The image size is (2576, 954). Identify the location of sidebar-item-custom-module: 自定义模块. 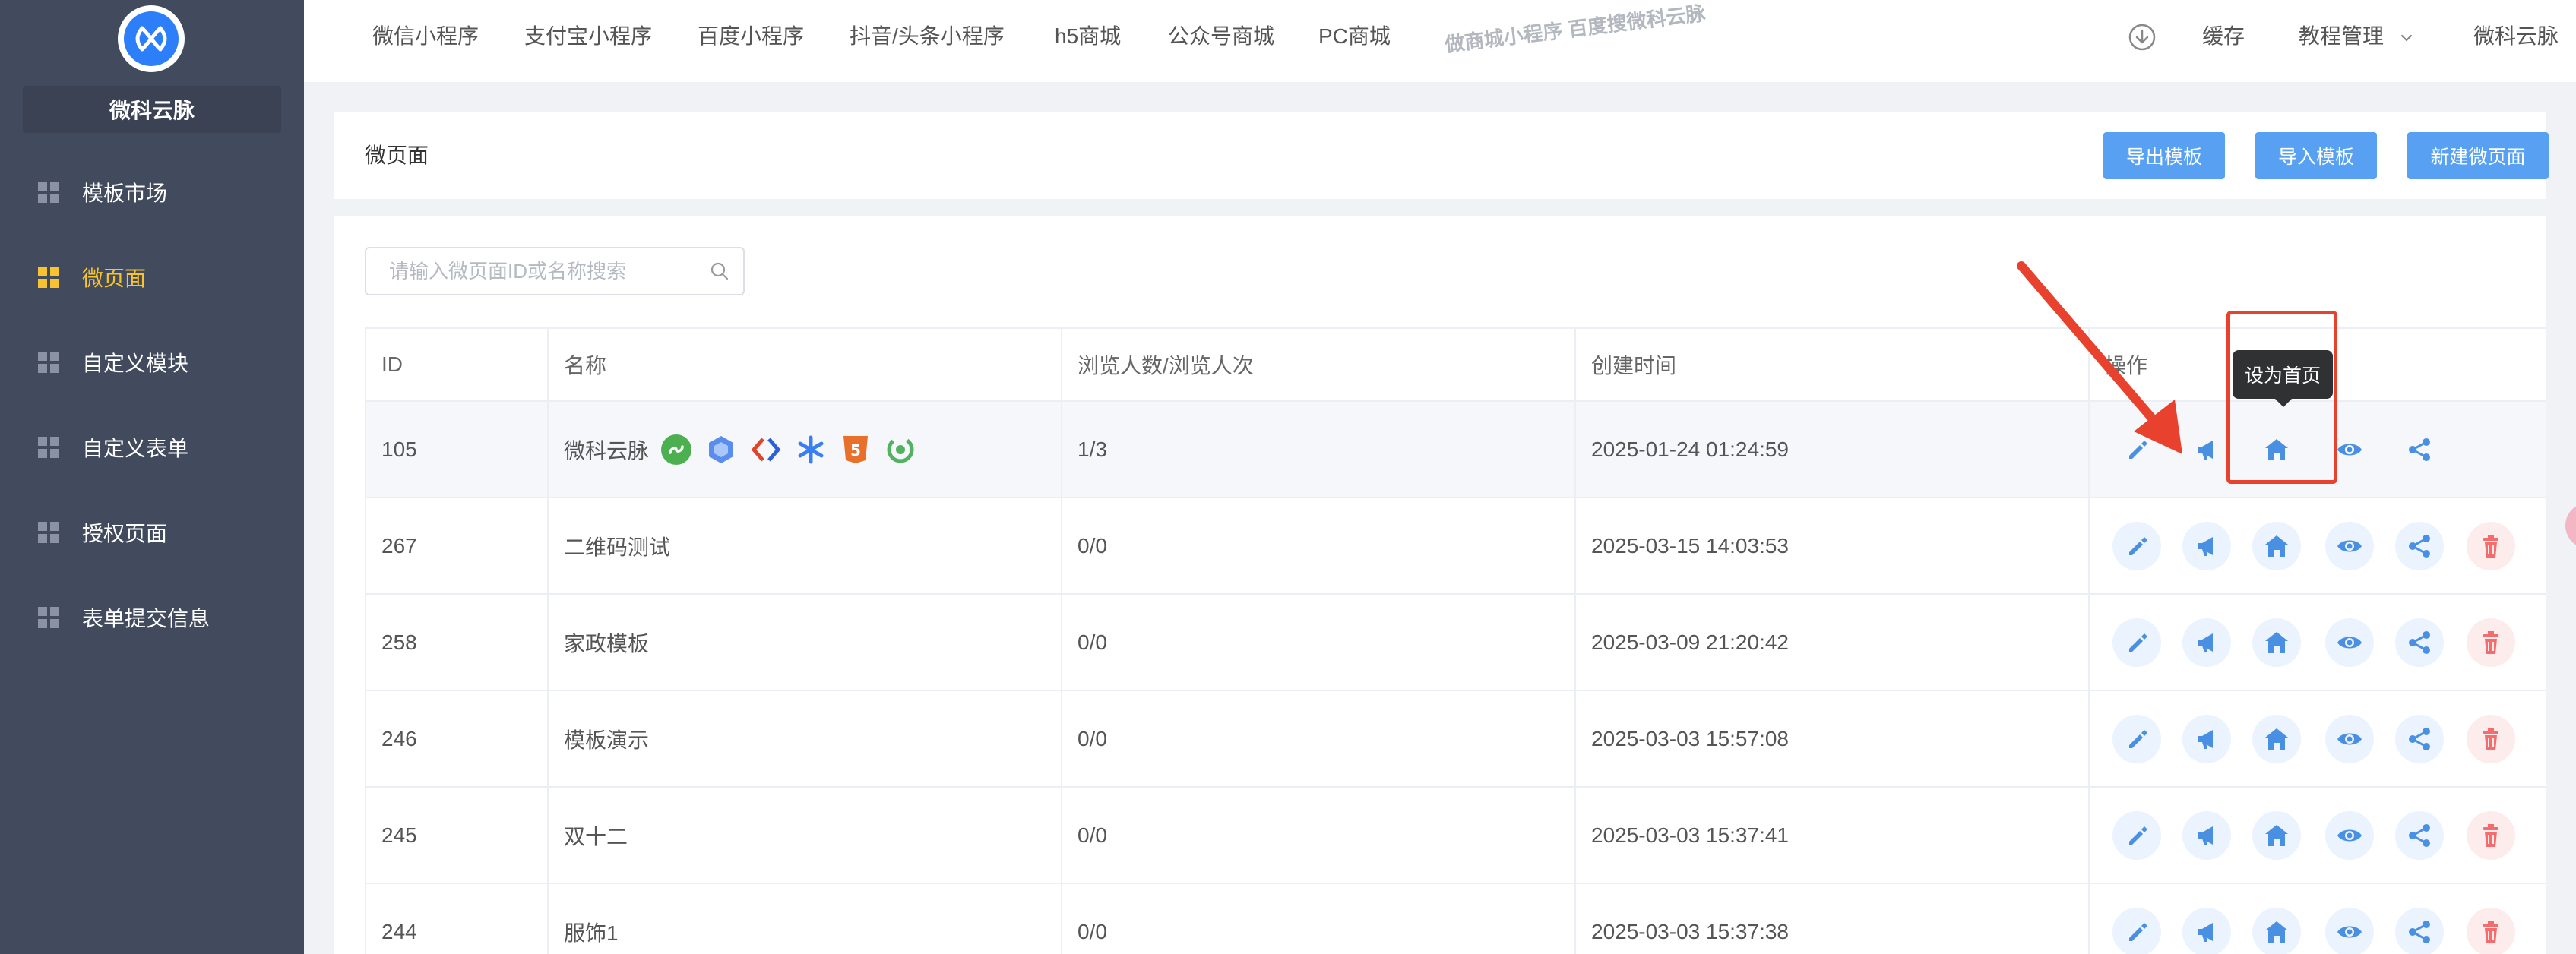
(152, 363).